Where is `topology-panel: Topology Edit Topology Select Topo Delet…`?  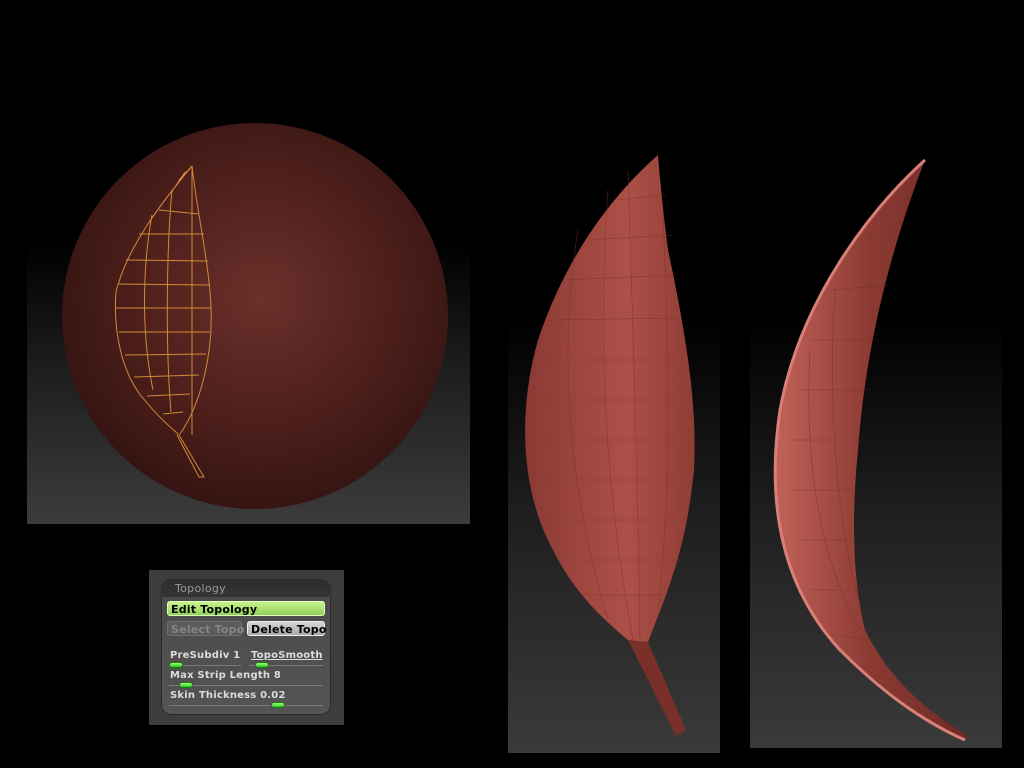
topology-panel: Topology Edit Topology Select Topo Delet… is located at coordinates (246, 647).